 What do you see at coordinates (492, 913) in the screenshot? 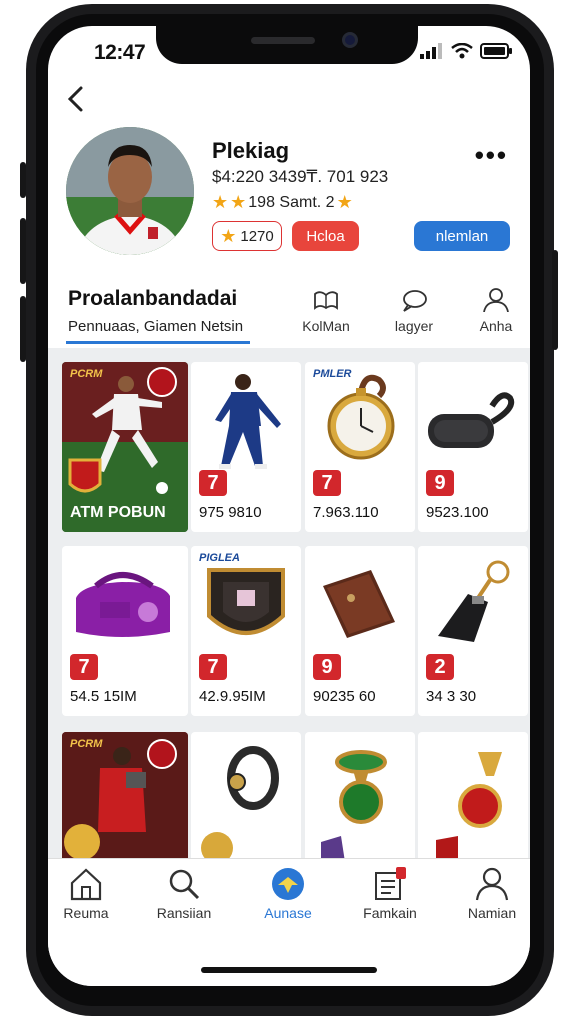
I see `nav-label: Namian` at bounding box center [492, 913].